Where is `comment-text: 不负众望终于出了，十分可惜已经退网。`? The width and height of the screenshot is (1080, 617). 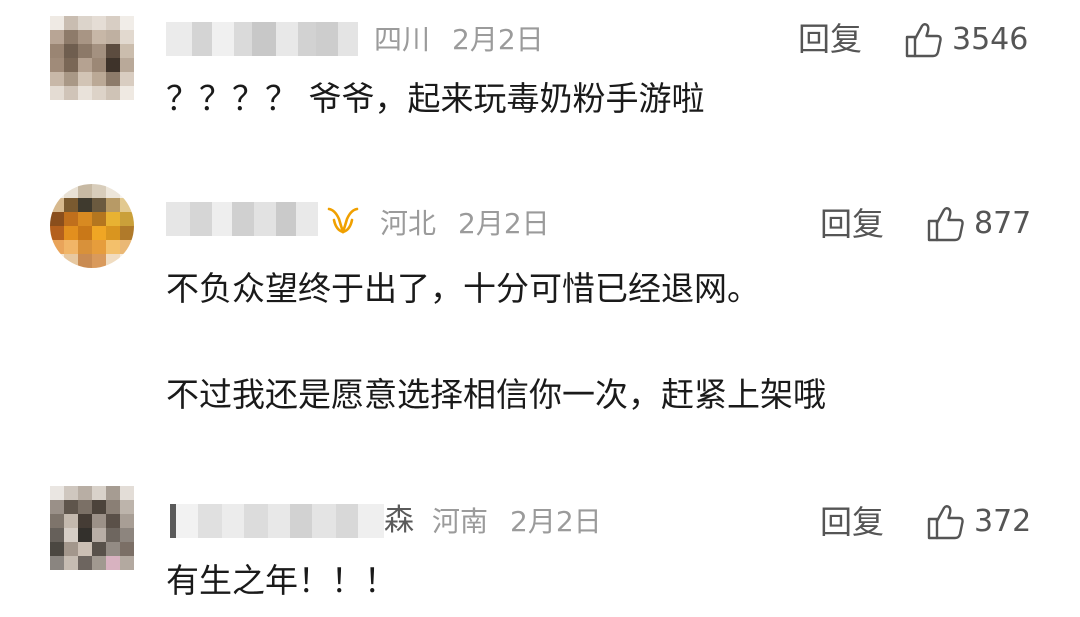
comment-text: 不负众望终于出了，十分可惜已经退网。 is located at coordinates (463, 288).